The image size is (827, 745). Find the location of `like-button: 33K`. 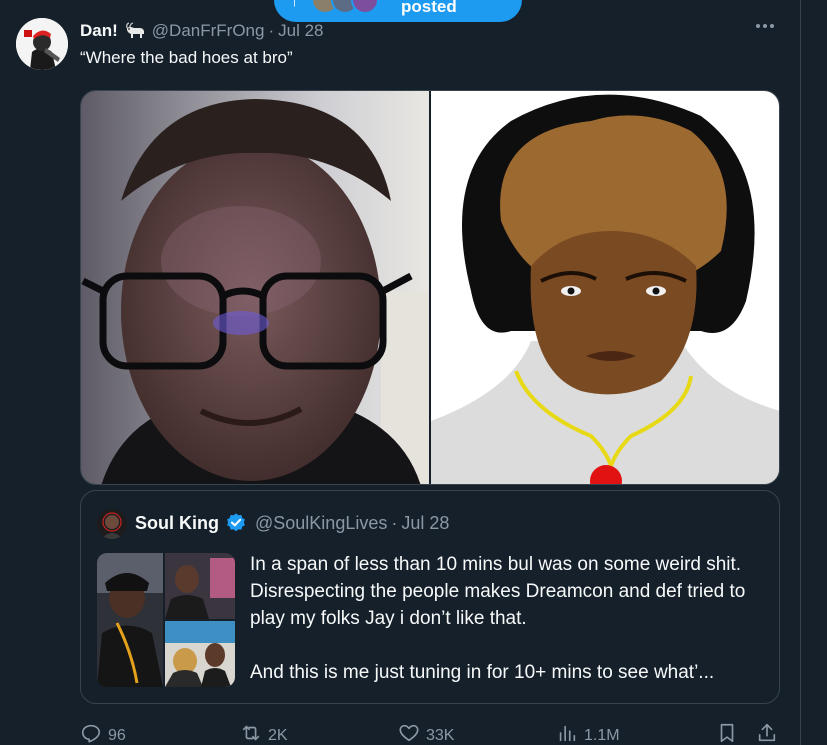

like-button: 33K is located at coordinates (426, 733).